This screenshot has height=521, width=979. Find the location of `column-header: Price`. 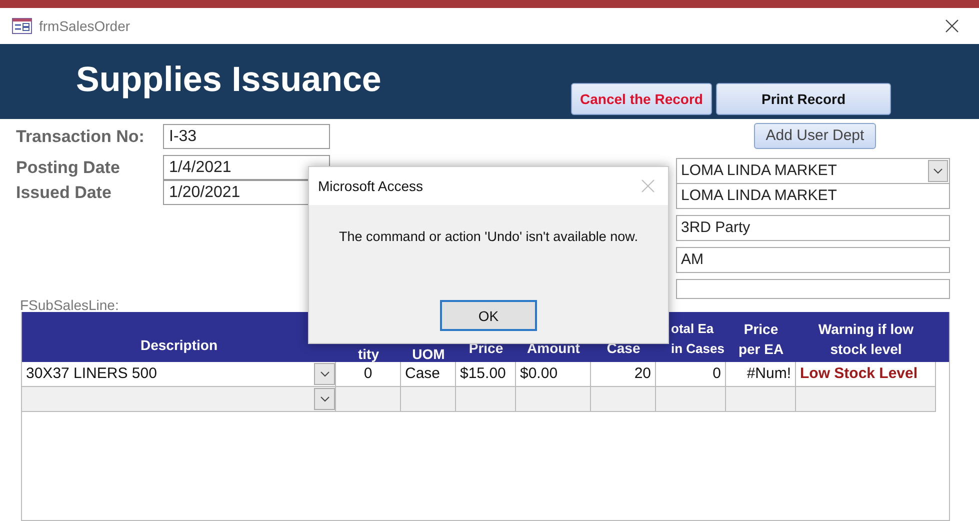

column-header: Price is located at coordinates (486, 348).